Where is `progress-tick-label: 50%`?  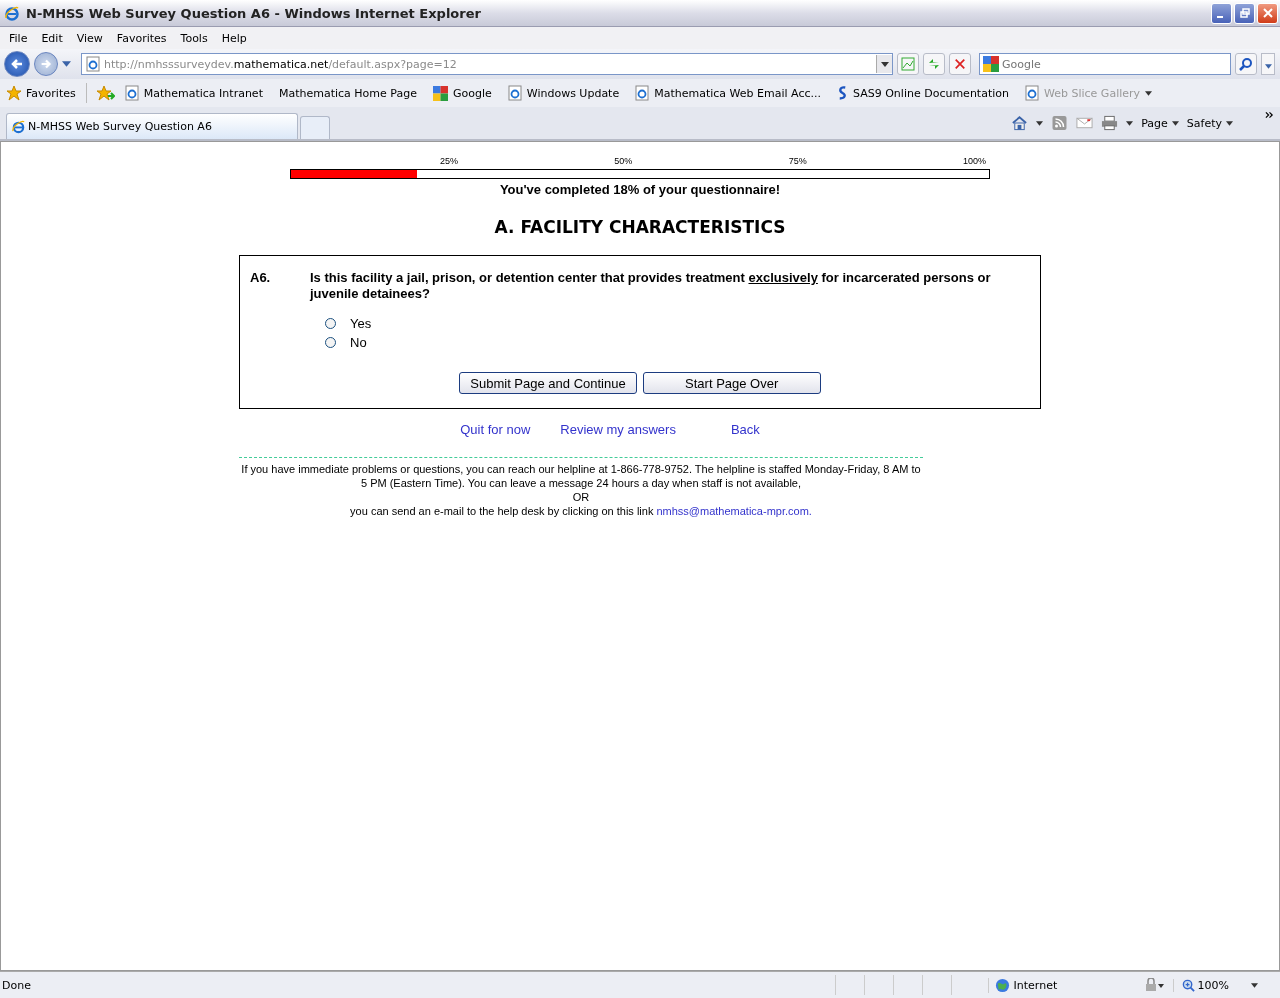 progress-tick-label: 50% is located at coordinates (623, 161).